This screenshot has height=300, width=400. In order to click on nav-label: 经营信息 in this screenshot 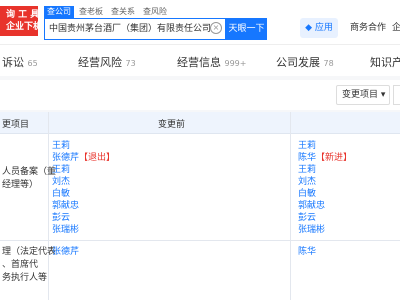, I will do `click(199, 62)`.